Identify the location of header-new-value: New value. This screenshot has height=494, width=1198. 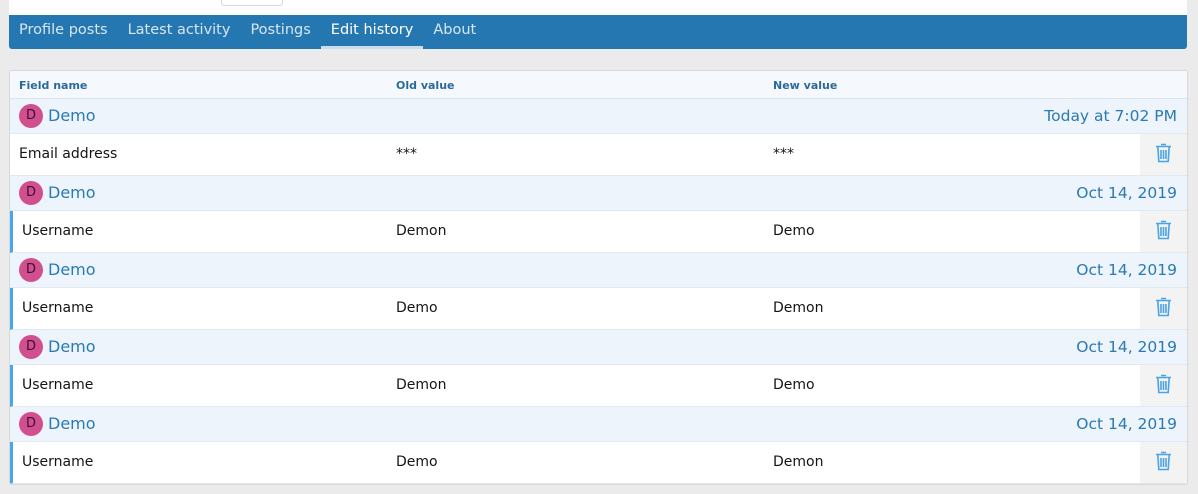
(805, 85).